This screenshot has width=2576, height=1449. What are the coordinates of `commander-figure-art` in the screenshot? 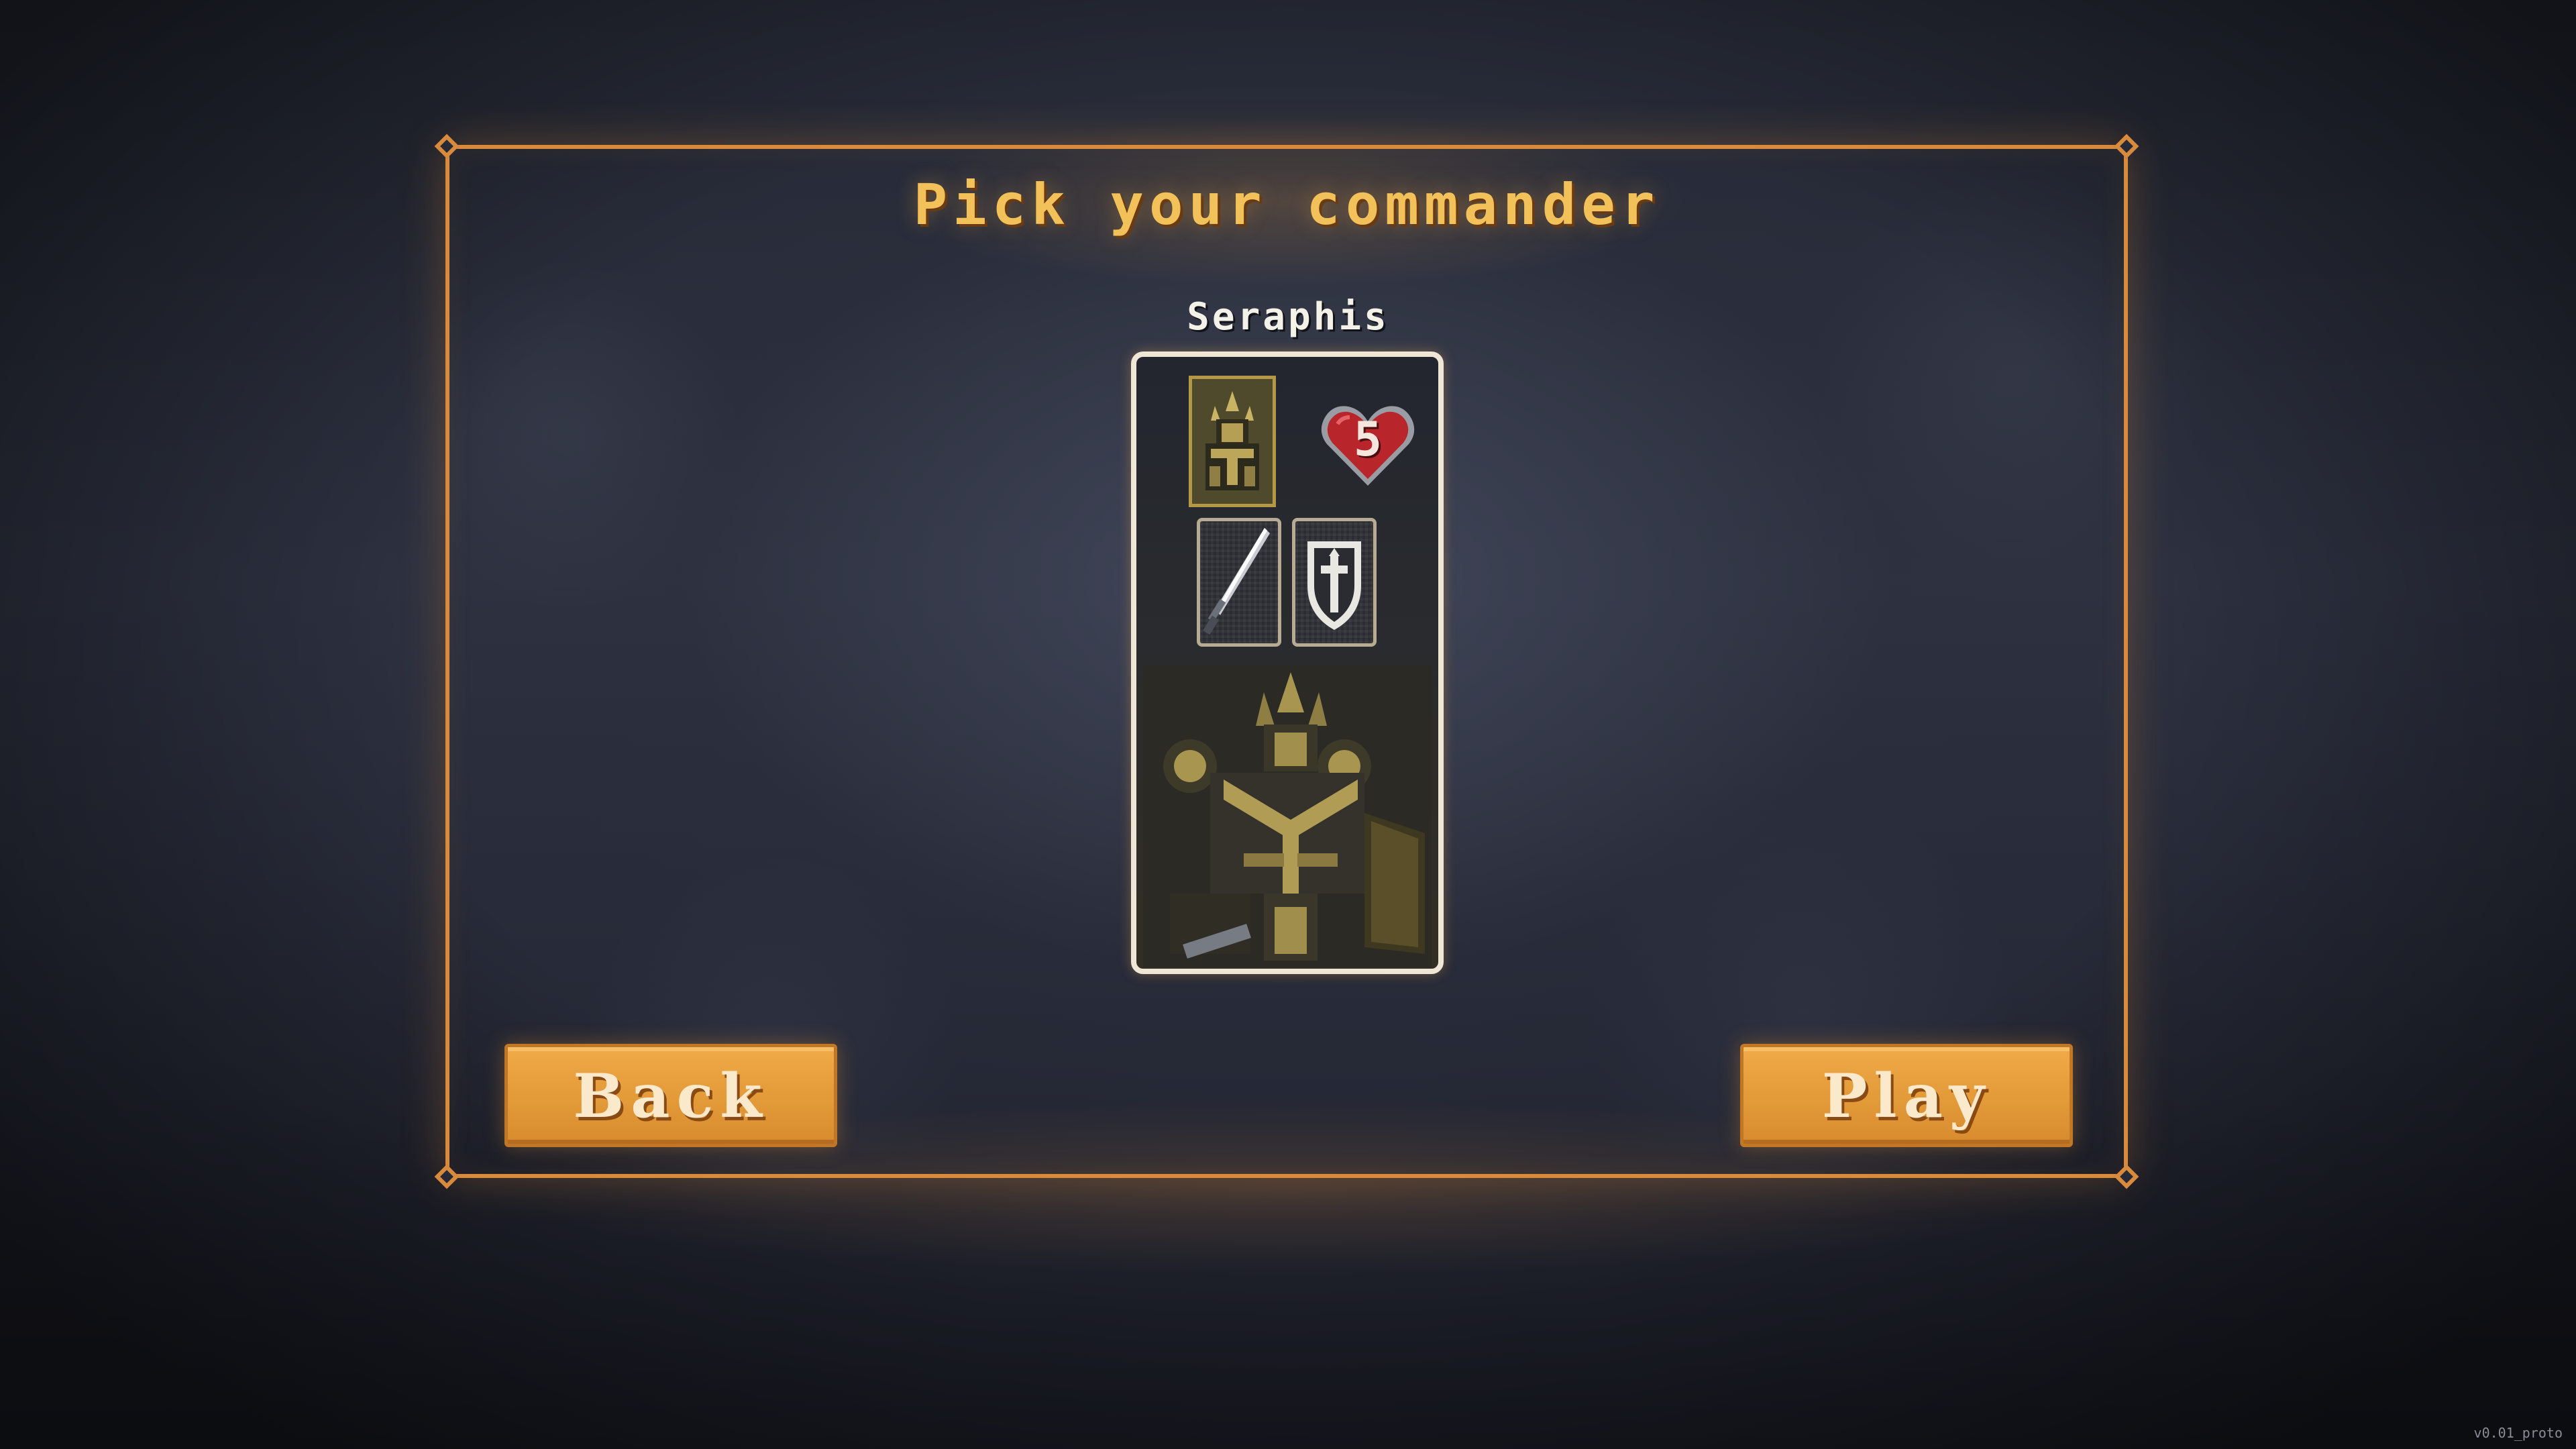 It's located at (1287, 816).